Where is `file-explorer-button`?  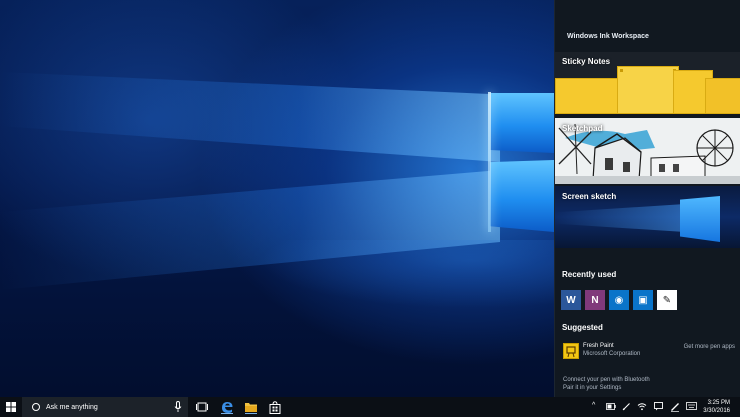 file-explorer-button is located at coordinates (251, 407).